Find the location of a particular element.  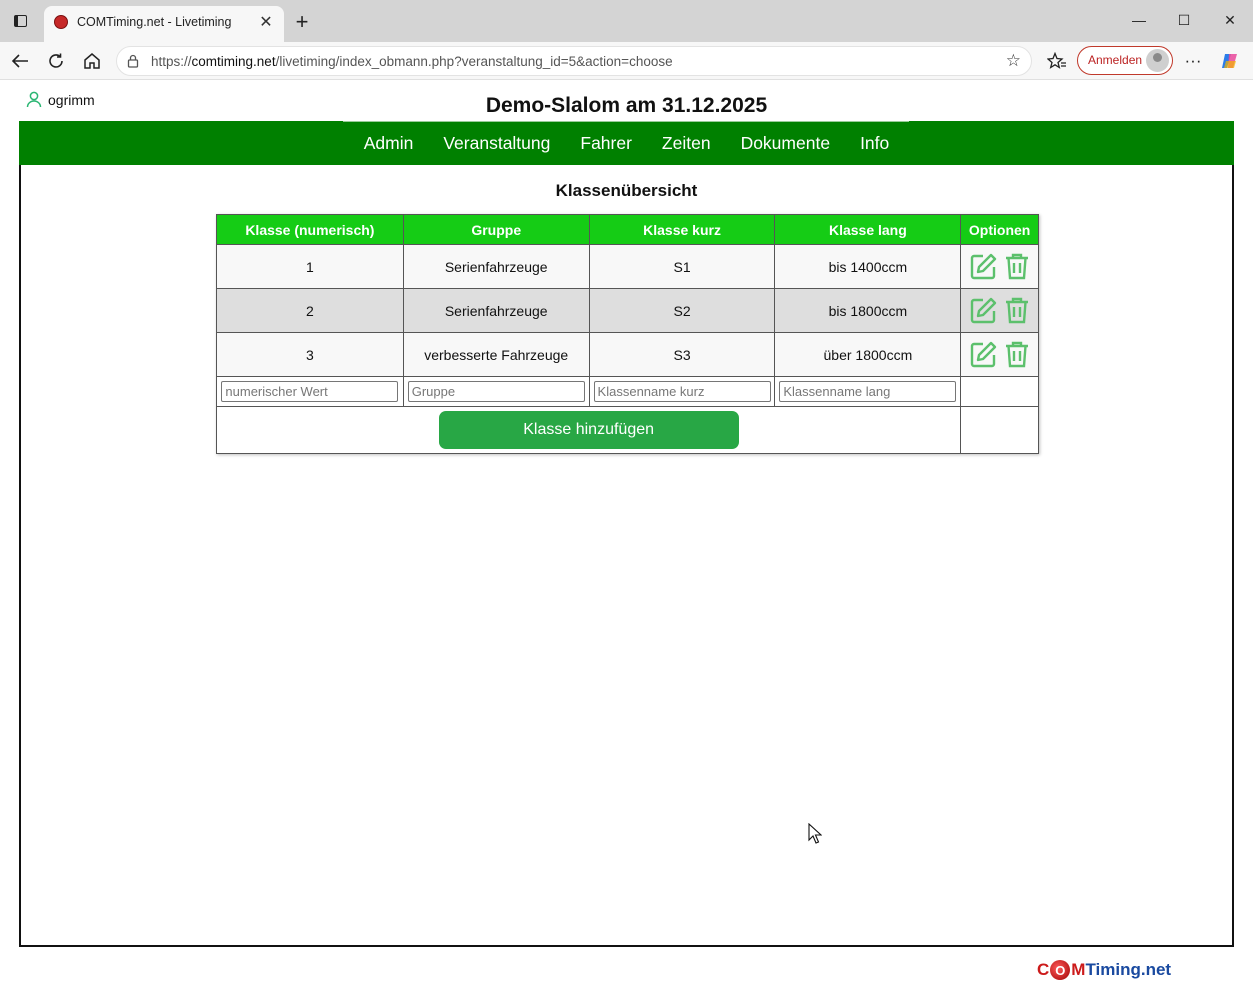

nav-zeiten: Zeiten is located at coordinates (686, 143).